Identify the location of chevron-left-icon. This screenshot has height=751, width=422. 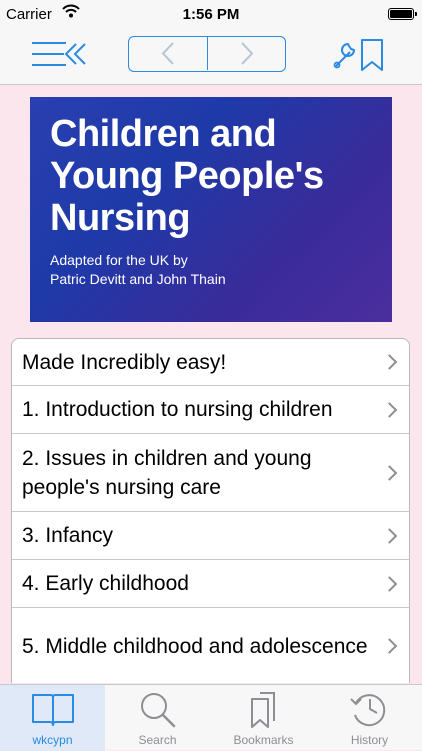
(167, 53).